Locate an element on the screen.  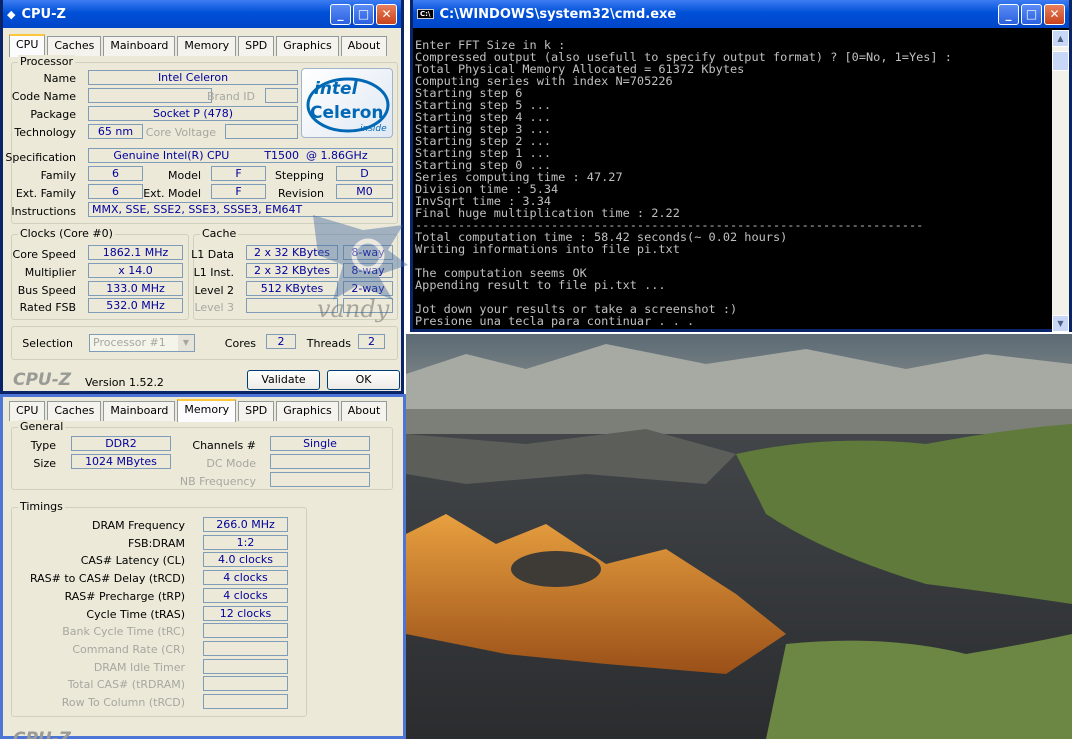
cmd-app-icon: C:\ is located at coordinates (425, 14).